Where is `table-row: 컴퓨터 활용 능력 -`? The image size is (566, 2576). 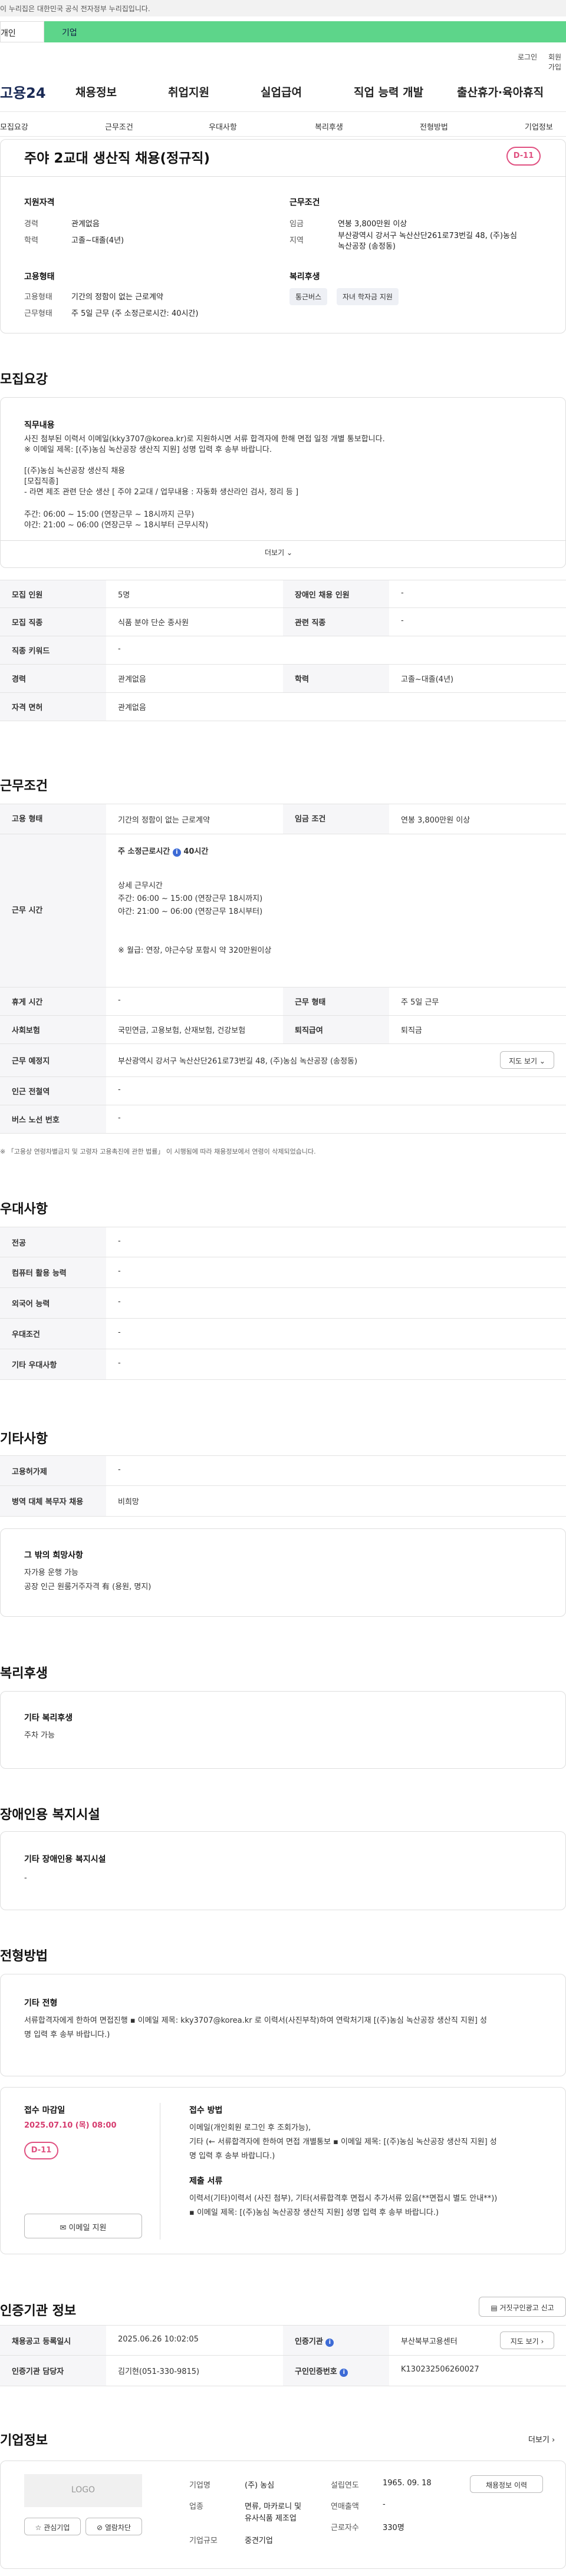 table-row: 컴퓨터 활용 능력 - is located at coordinates (283, 1272).